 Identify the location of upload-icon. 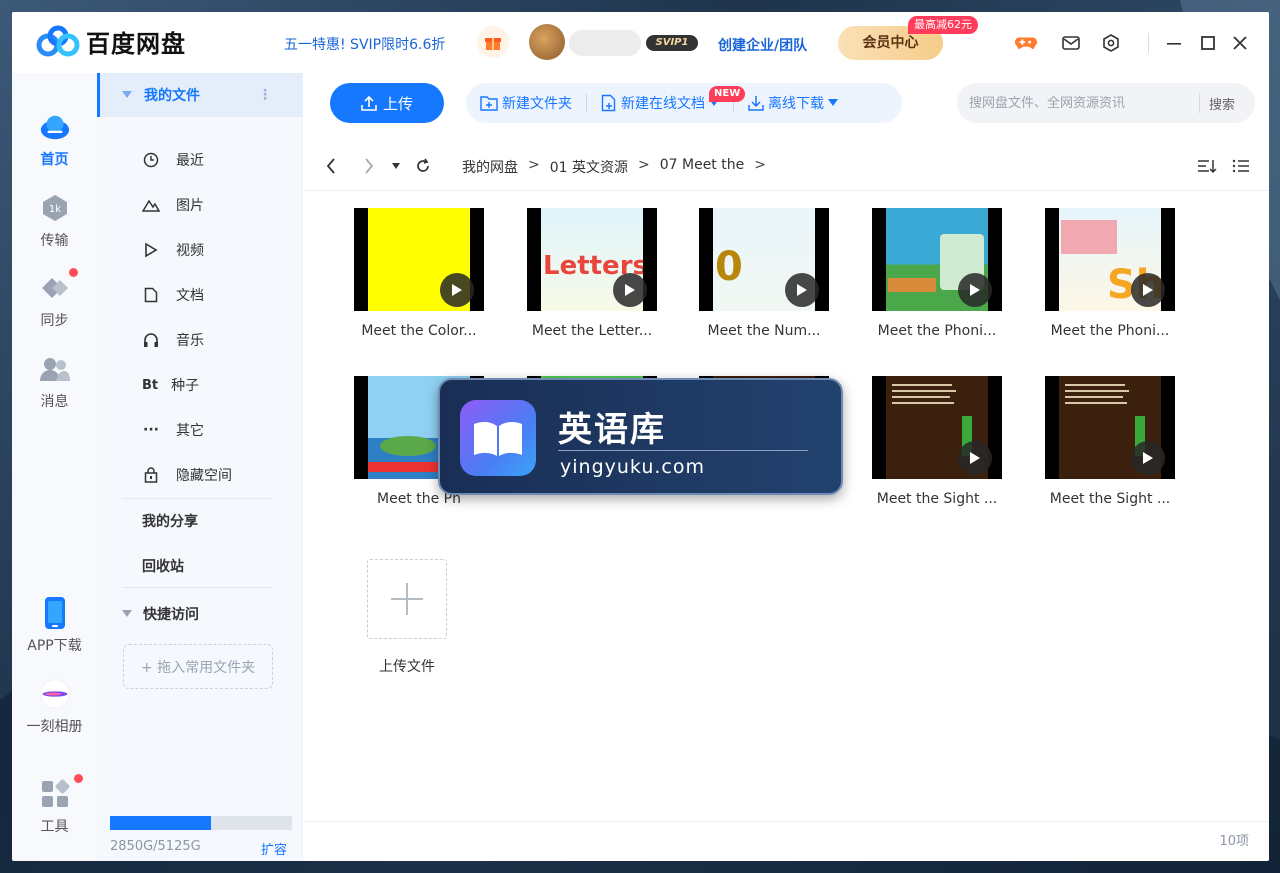
(369, 103).